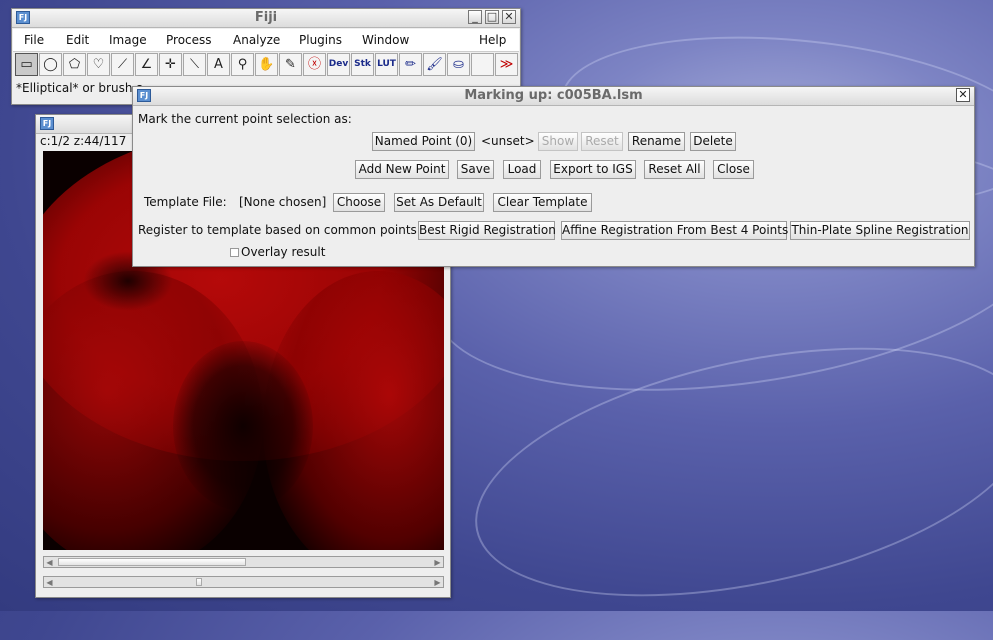  I want to click on show-button: Show, so click(558, 141).